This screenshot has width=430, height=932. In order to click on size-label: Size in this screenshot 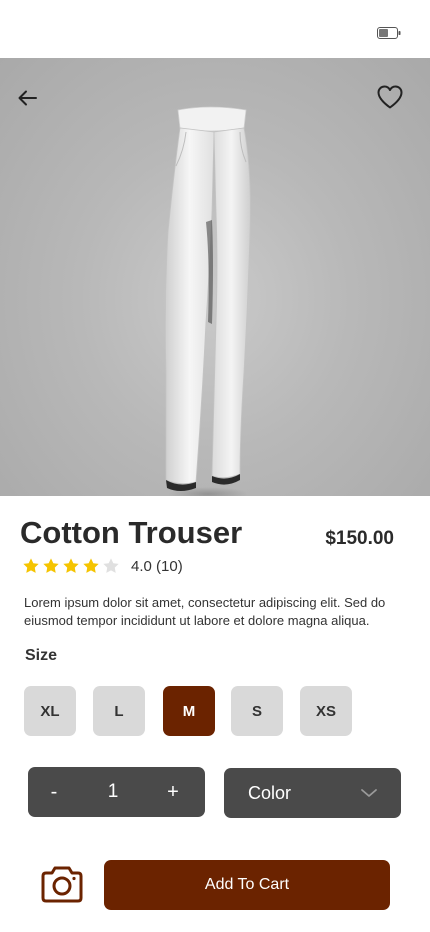, I will do `click(41, 655)`.